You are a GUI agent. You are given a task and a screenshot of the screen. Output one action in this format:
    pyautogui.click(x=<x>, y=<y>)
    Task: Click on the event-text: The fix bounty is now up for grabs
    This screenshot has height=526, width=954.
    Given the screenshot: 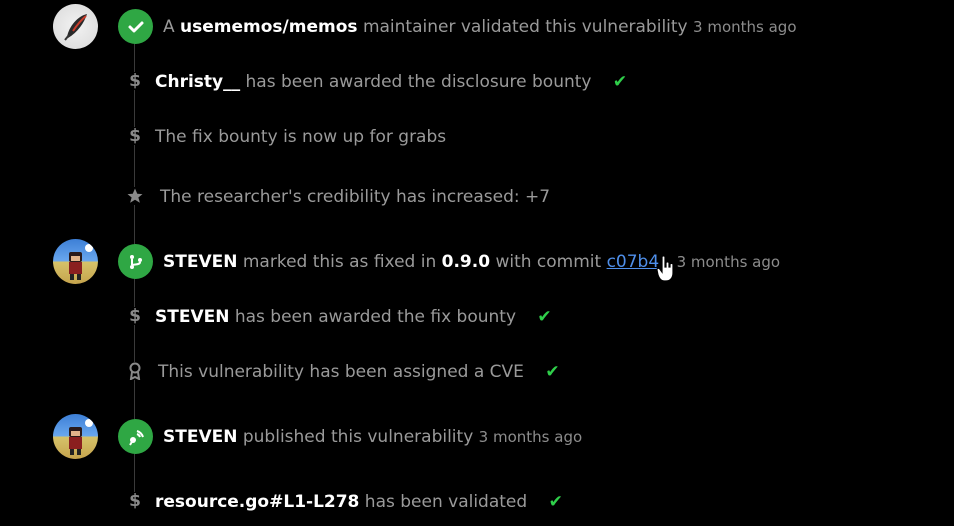 What is the action you would take?
    pyautogui.click(x=301, y=137)
    